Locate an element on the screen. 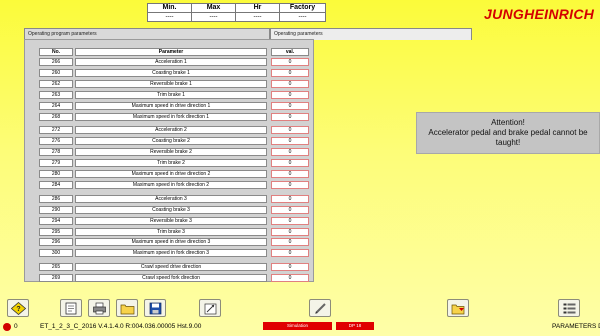 The image size is (600, 336). param-number-cell: 266 is located at coordinates (56, 62).